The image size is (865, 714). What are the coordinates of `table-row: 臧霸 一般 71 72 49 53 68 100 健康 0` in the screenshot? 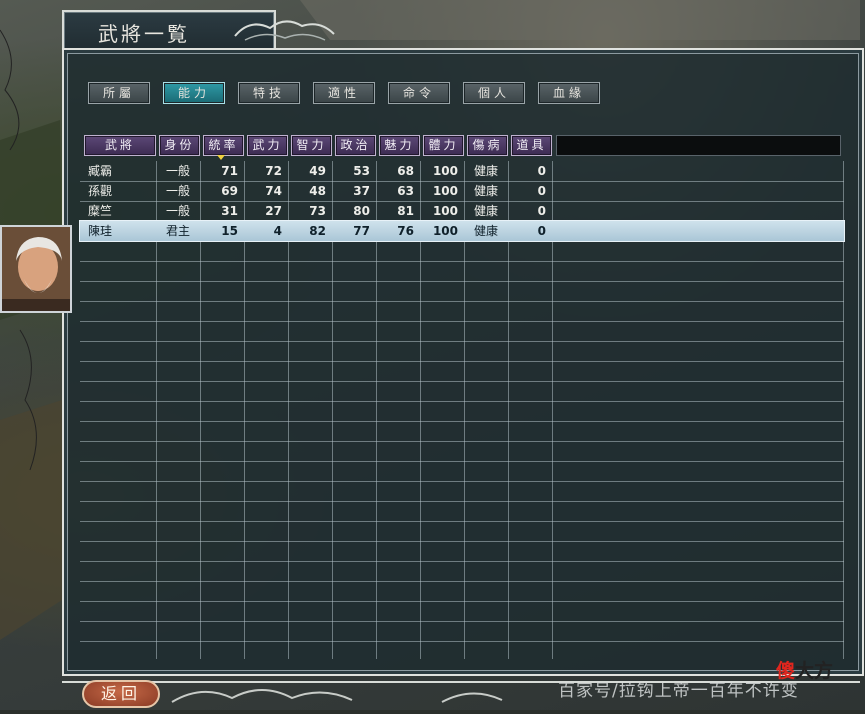 It's located at (462, 171).